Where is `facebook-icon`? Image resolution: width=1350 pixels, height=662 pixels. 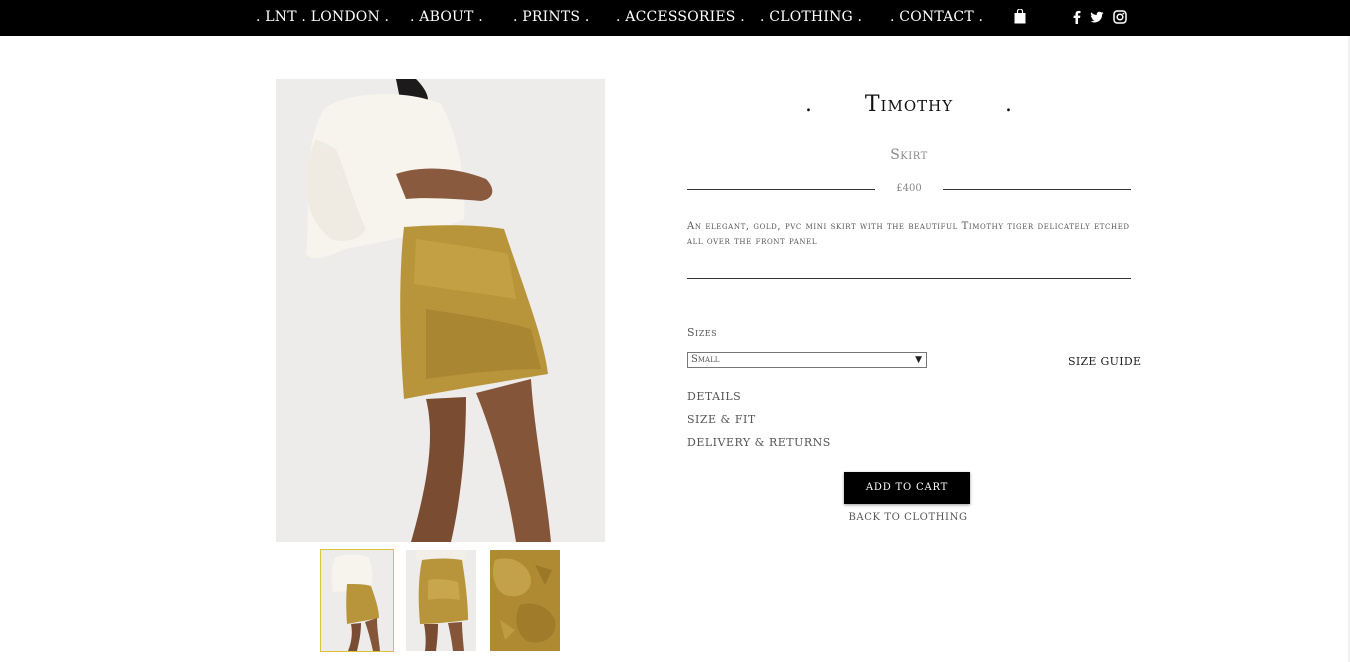 facebook-icon is located at coordinates (1077, 17).